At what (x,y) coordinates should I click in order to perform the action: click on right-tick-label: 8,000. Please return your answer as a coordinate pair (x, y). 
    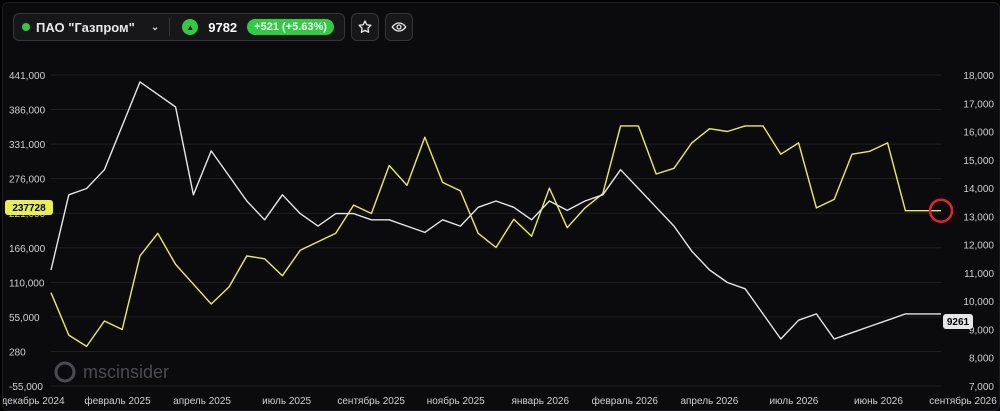
    Looking at the image, I should click on (981, 359).